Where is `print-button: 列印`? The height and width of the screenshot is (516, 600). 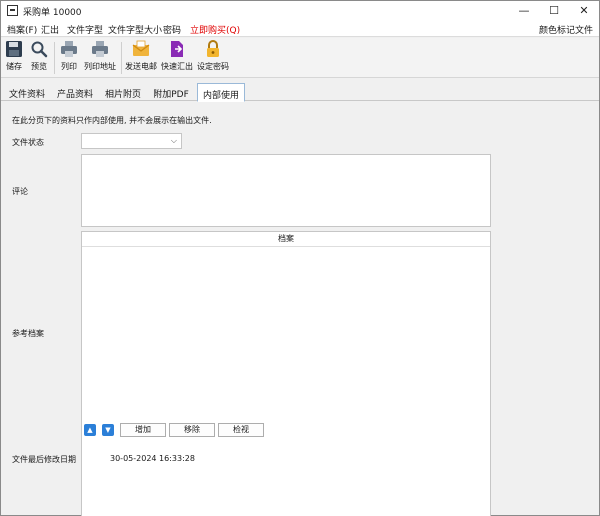 print-button: 列印 is located at coordinates (69, 58).